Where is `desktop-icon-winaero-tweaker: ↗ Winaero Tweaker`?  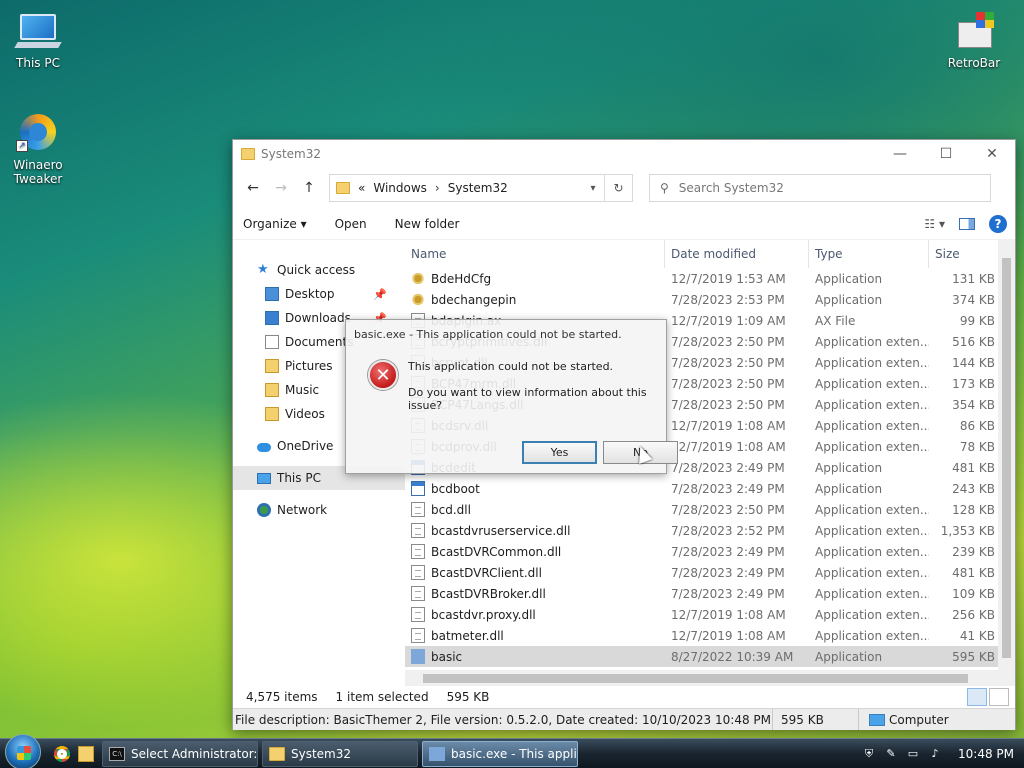 desktop-icon-winaero-tweaker: ↗ Winaero Tweaker is located at coordinates (38, 150).